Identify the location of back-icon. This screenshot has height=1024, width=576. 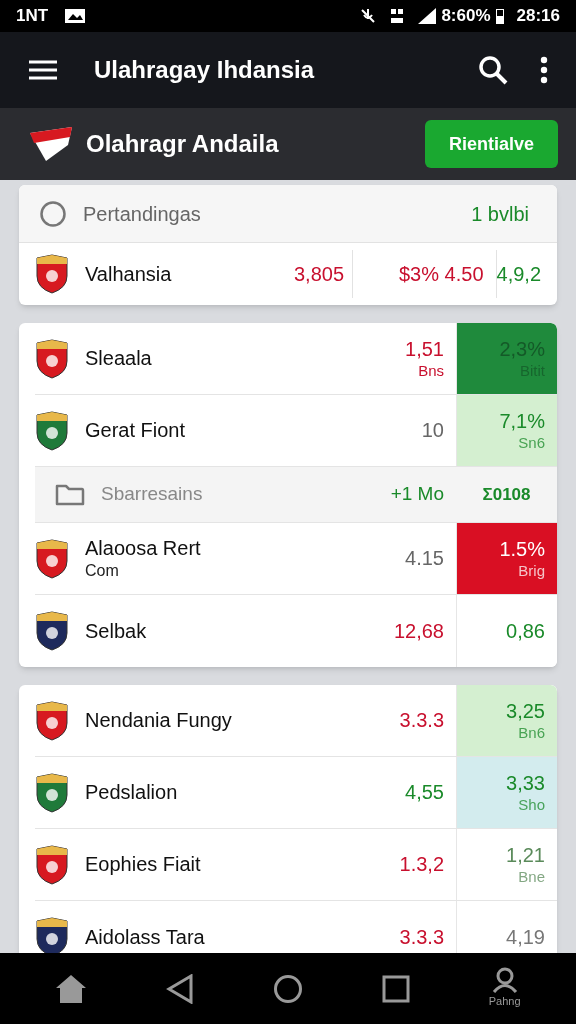
(180, 988).